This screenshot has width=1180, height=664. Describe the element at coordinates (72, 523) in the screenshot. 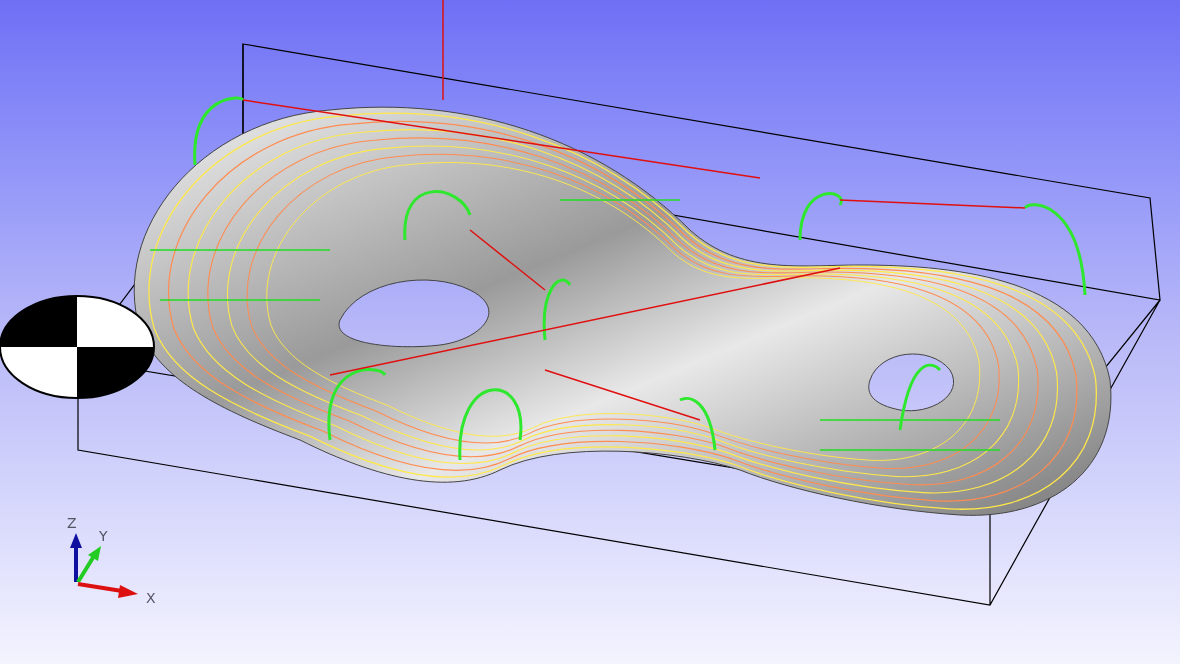

I see `axis-label: Z` at that location.